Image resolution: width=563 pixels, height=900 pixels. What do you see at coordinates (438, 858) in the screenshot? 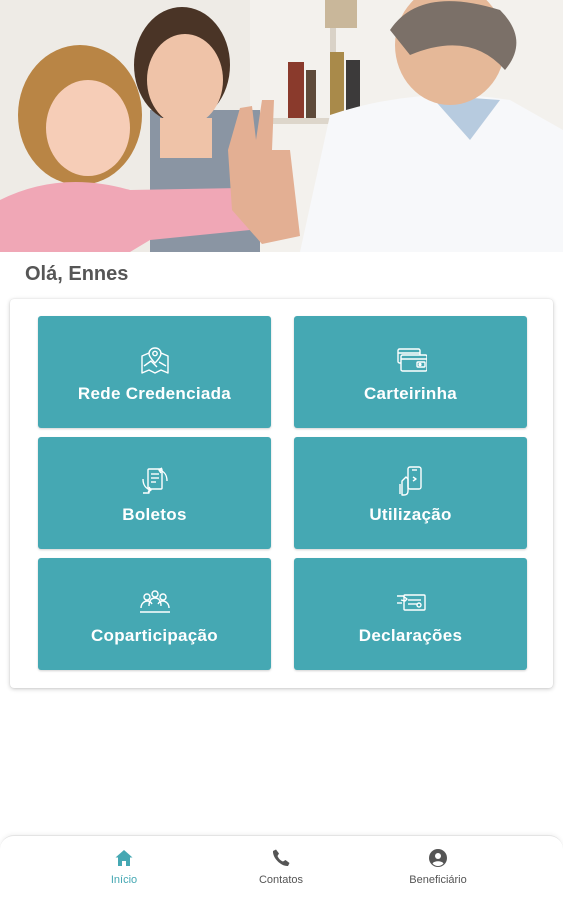
I see `user-circle-icon` at bounding box center [438, 858].